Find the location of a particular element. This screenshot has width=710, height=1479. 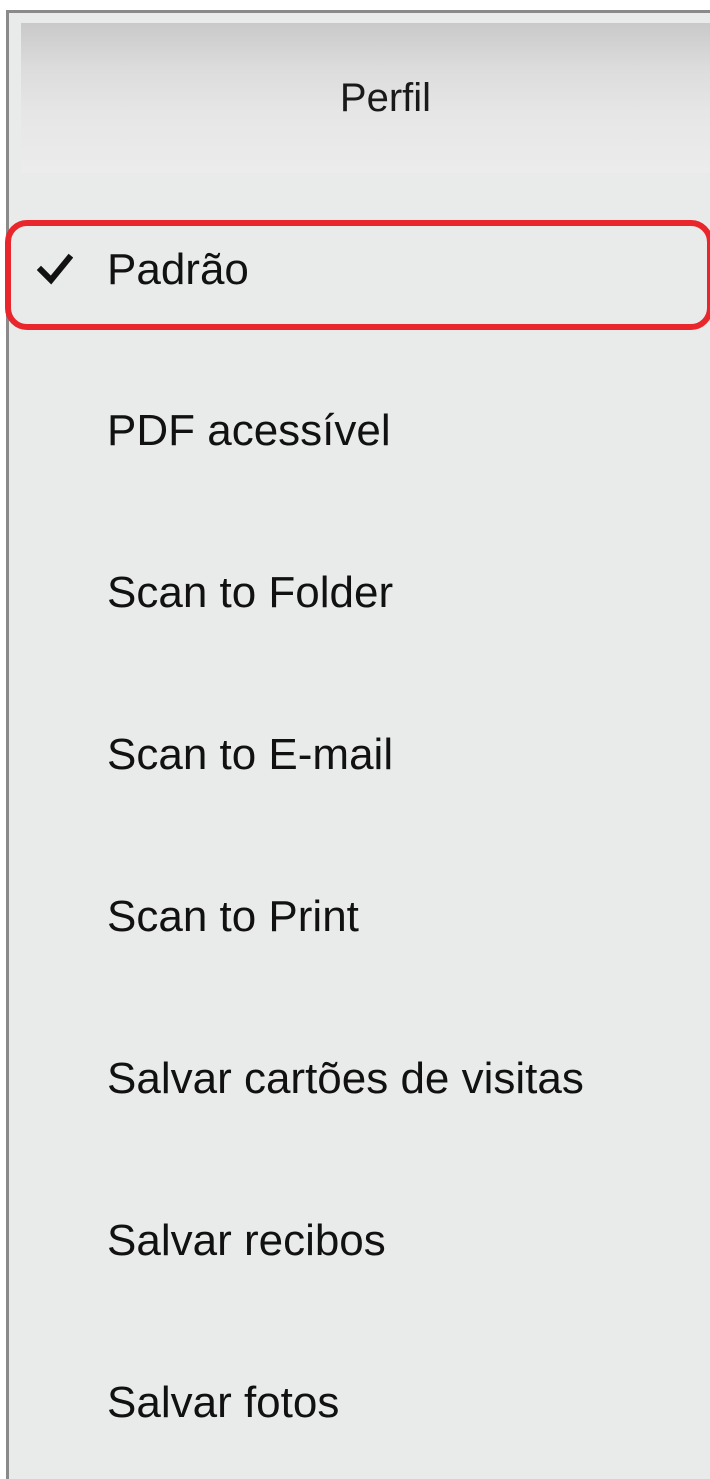

menu-item-salvar-recibos: Salvar recibos is located at coordinates (359, 1241).